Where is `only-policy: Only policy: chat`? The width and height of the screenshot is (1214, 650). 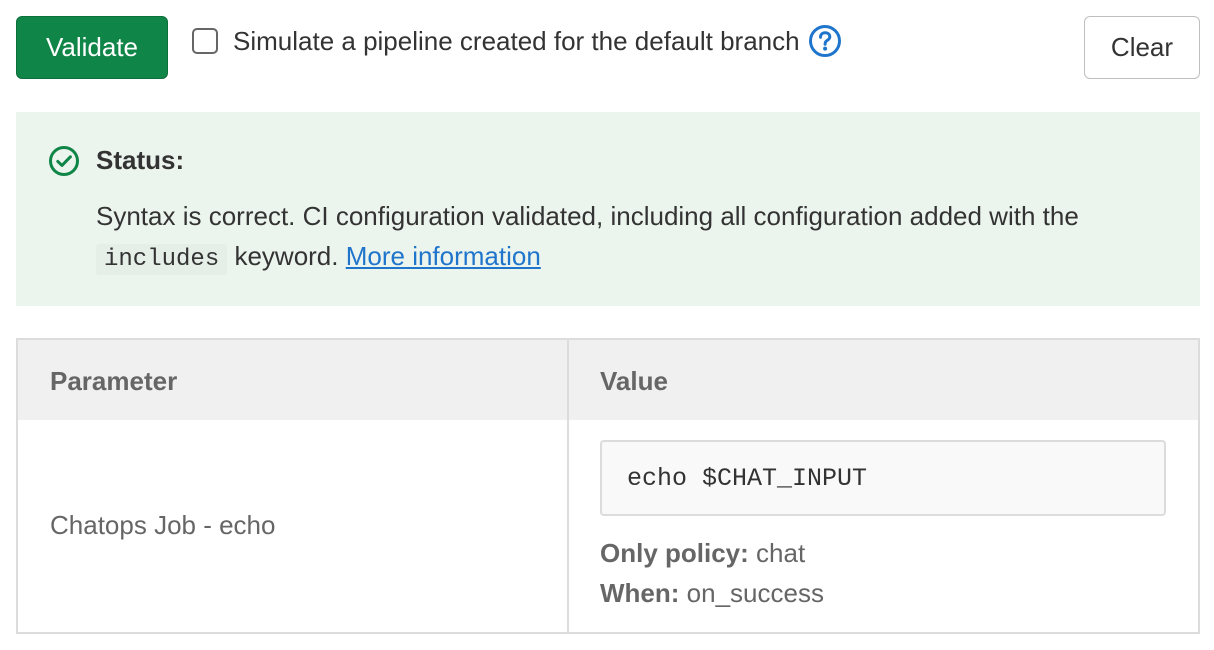 only-policy: Only policy: chat is located at coordinates (702, 553).